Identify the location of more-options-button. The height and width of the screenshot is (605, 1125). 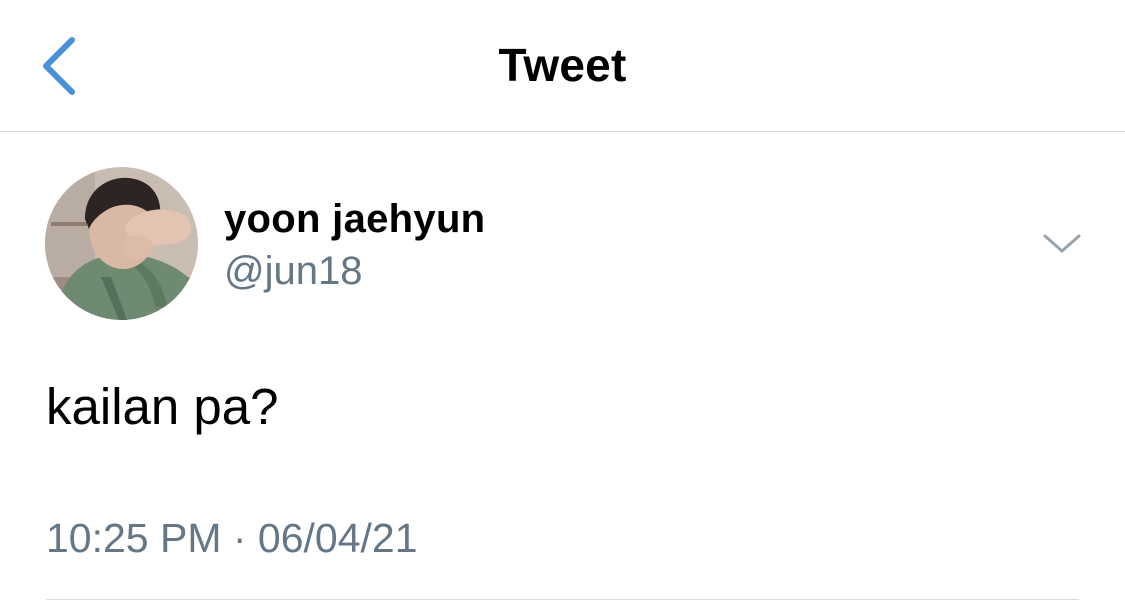
(1062, 244).